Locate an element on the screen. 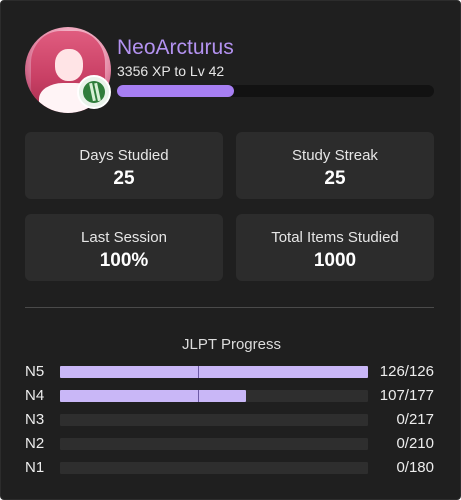  jlpt-progress-title: JLPT Progress is located at coordinates (231, 344).